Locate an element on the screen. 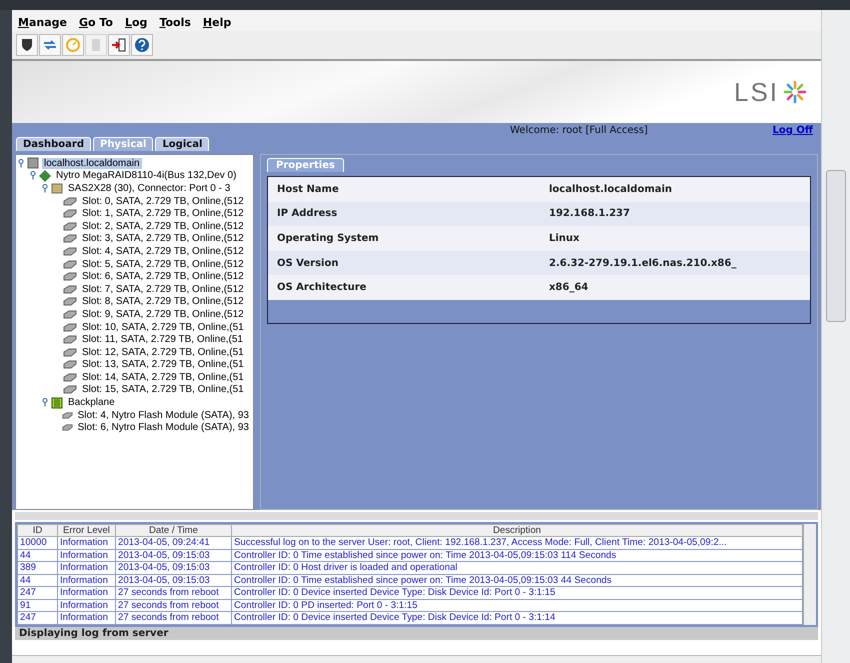  tree-item: Slot: 3, SATA, 2.729 TB, Online,(512 is located at coordinates (163, 238).